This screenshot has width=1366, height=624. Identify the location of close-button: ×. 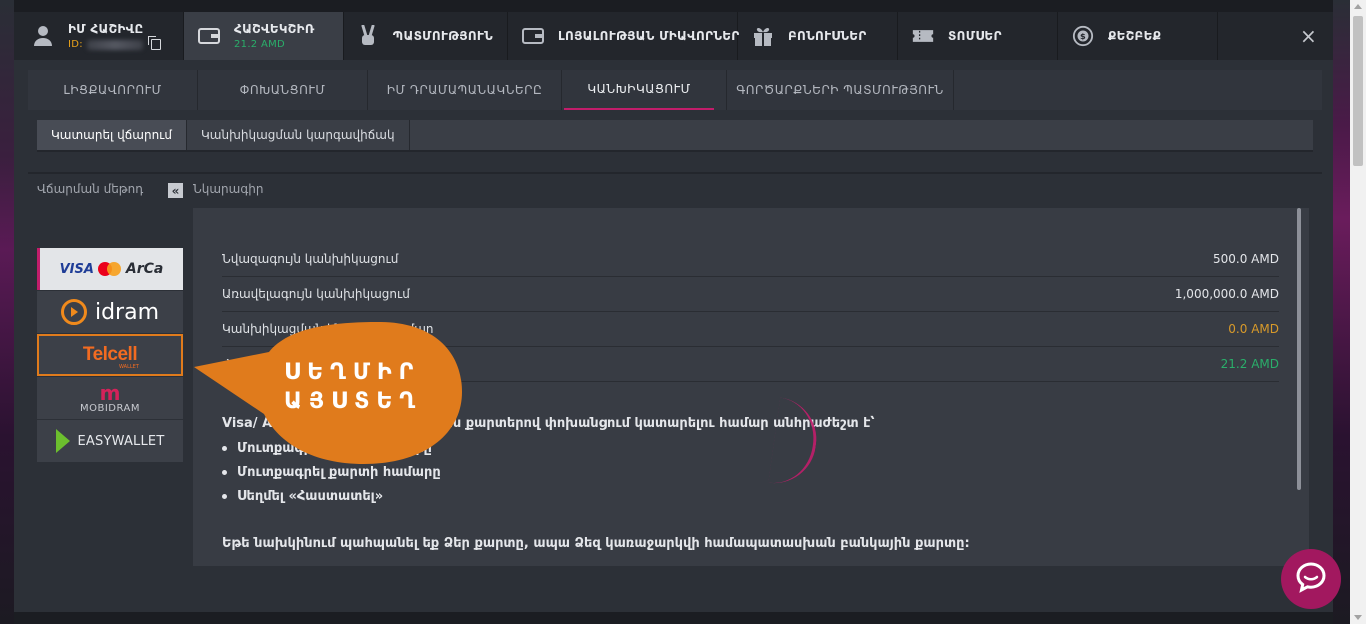
(1275, 36).